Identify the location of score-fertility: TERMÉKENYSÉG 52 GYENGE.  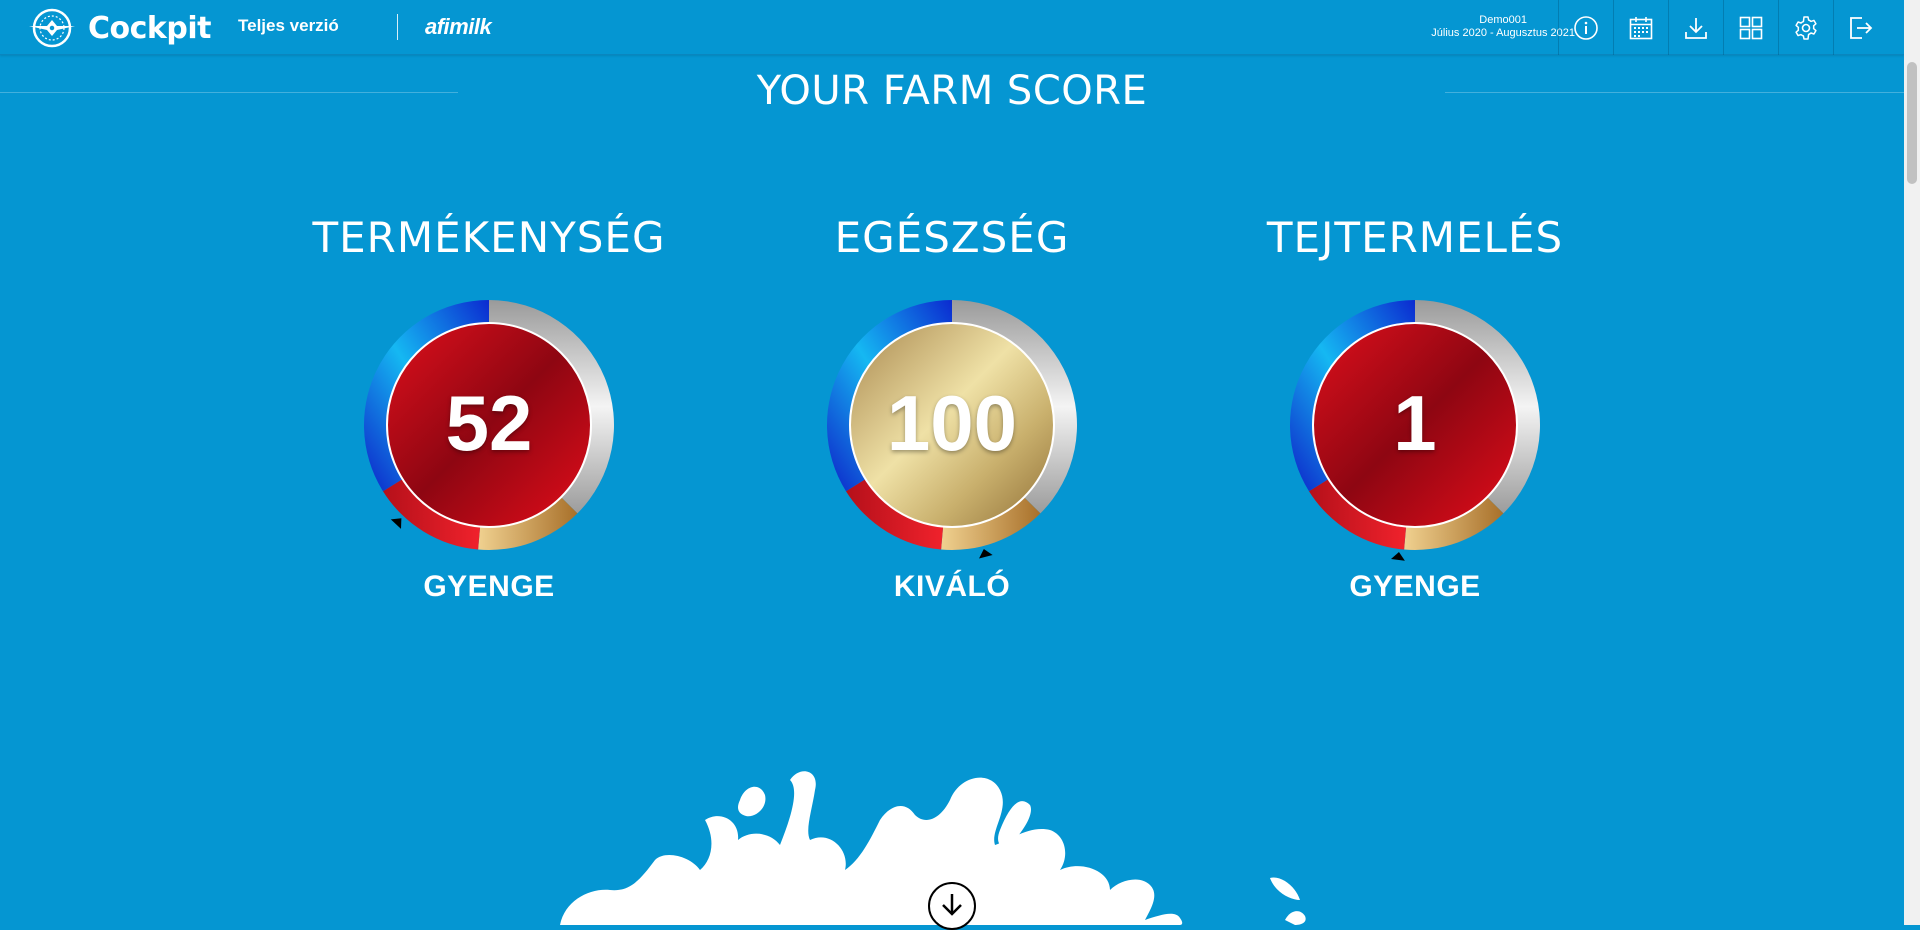
(489, 407).